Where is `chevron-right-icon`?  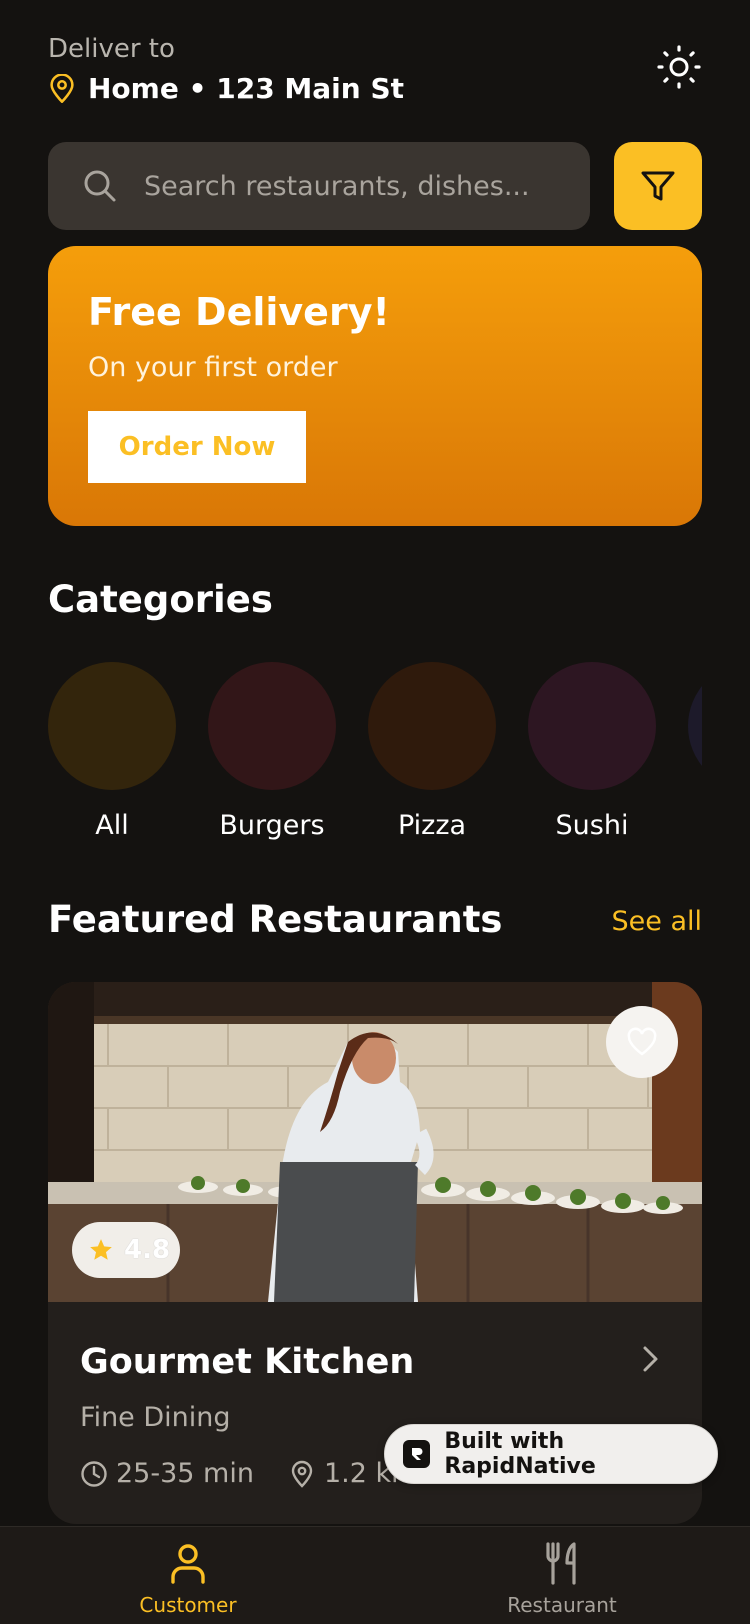 chevron-right-icon is located at coordinates (650, 1359).